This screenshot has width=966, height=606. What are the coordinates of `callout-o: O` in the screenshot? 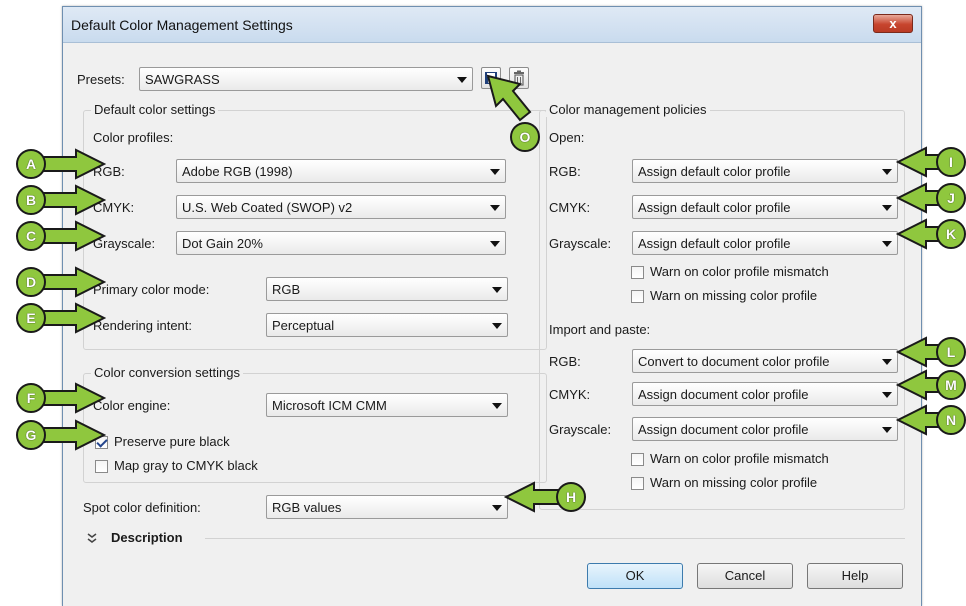 It's located at (516, 114).